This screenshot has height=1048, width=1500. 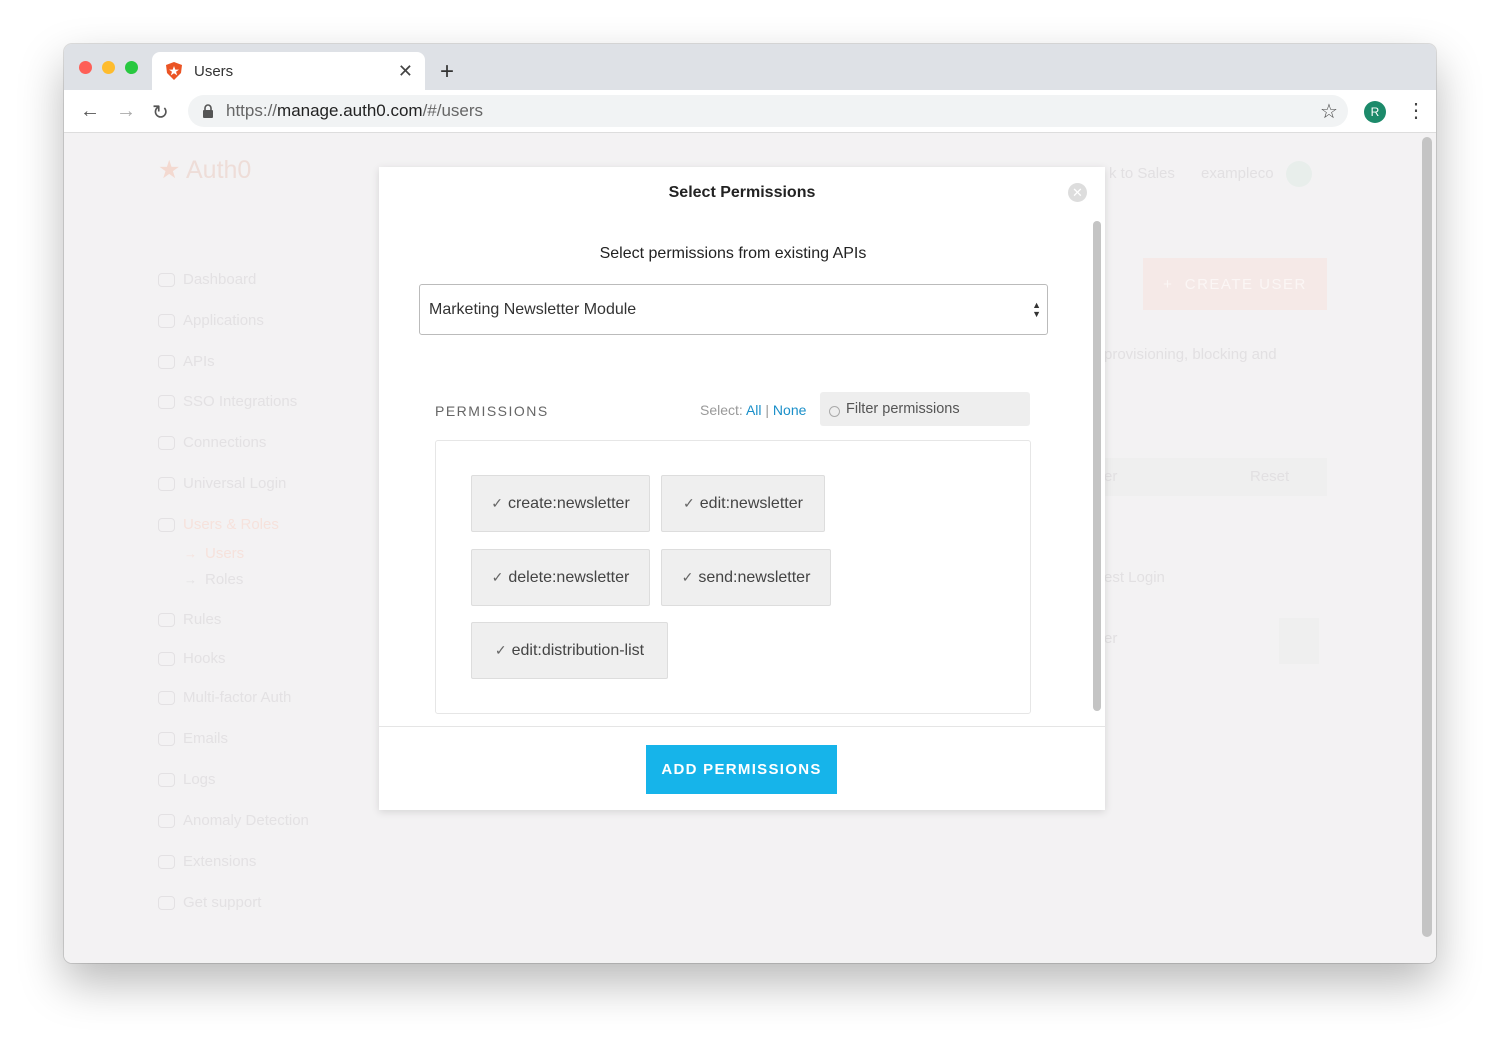 What do you see at coordinates (1299, 641) in the screenshot?
I see `row-actions-button` at bounding box center [1299, 641].